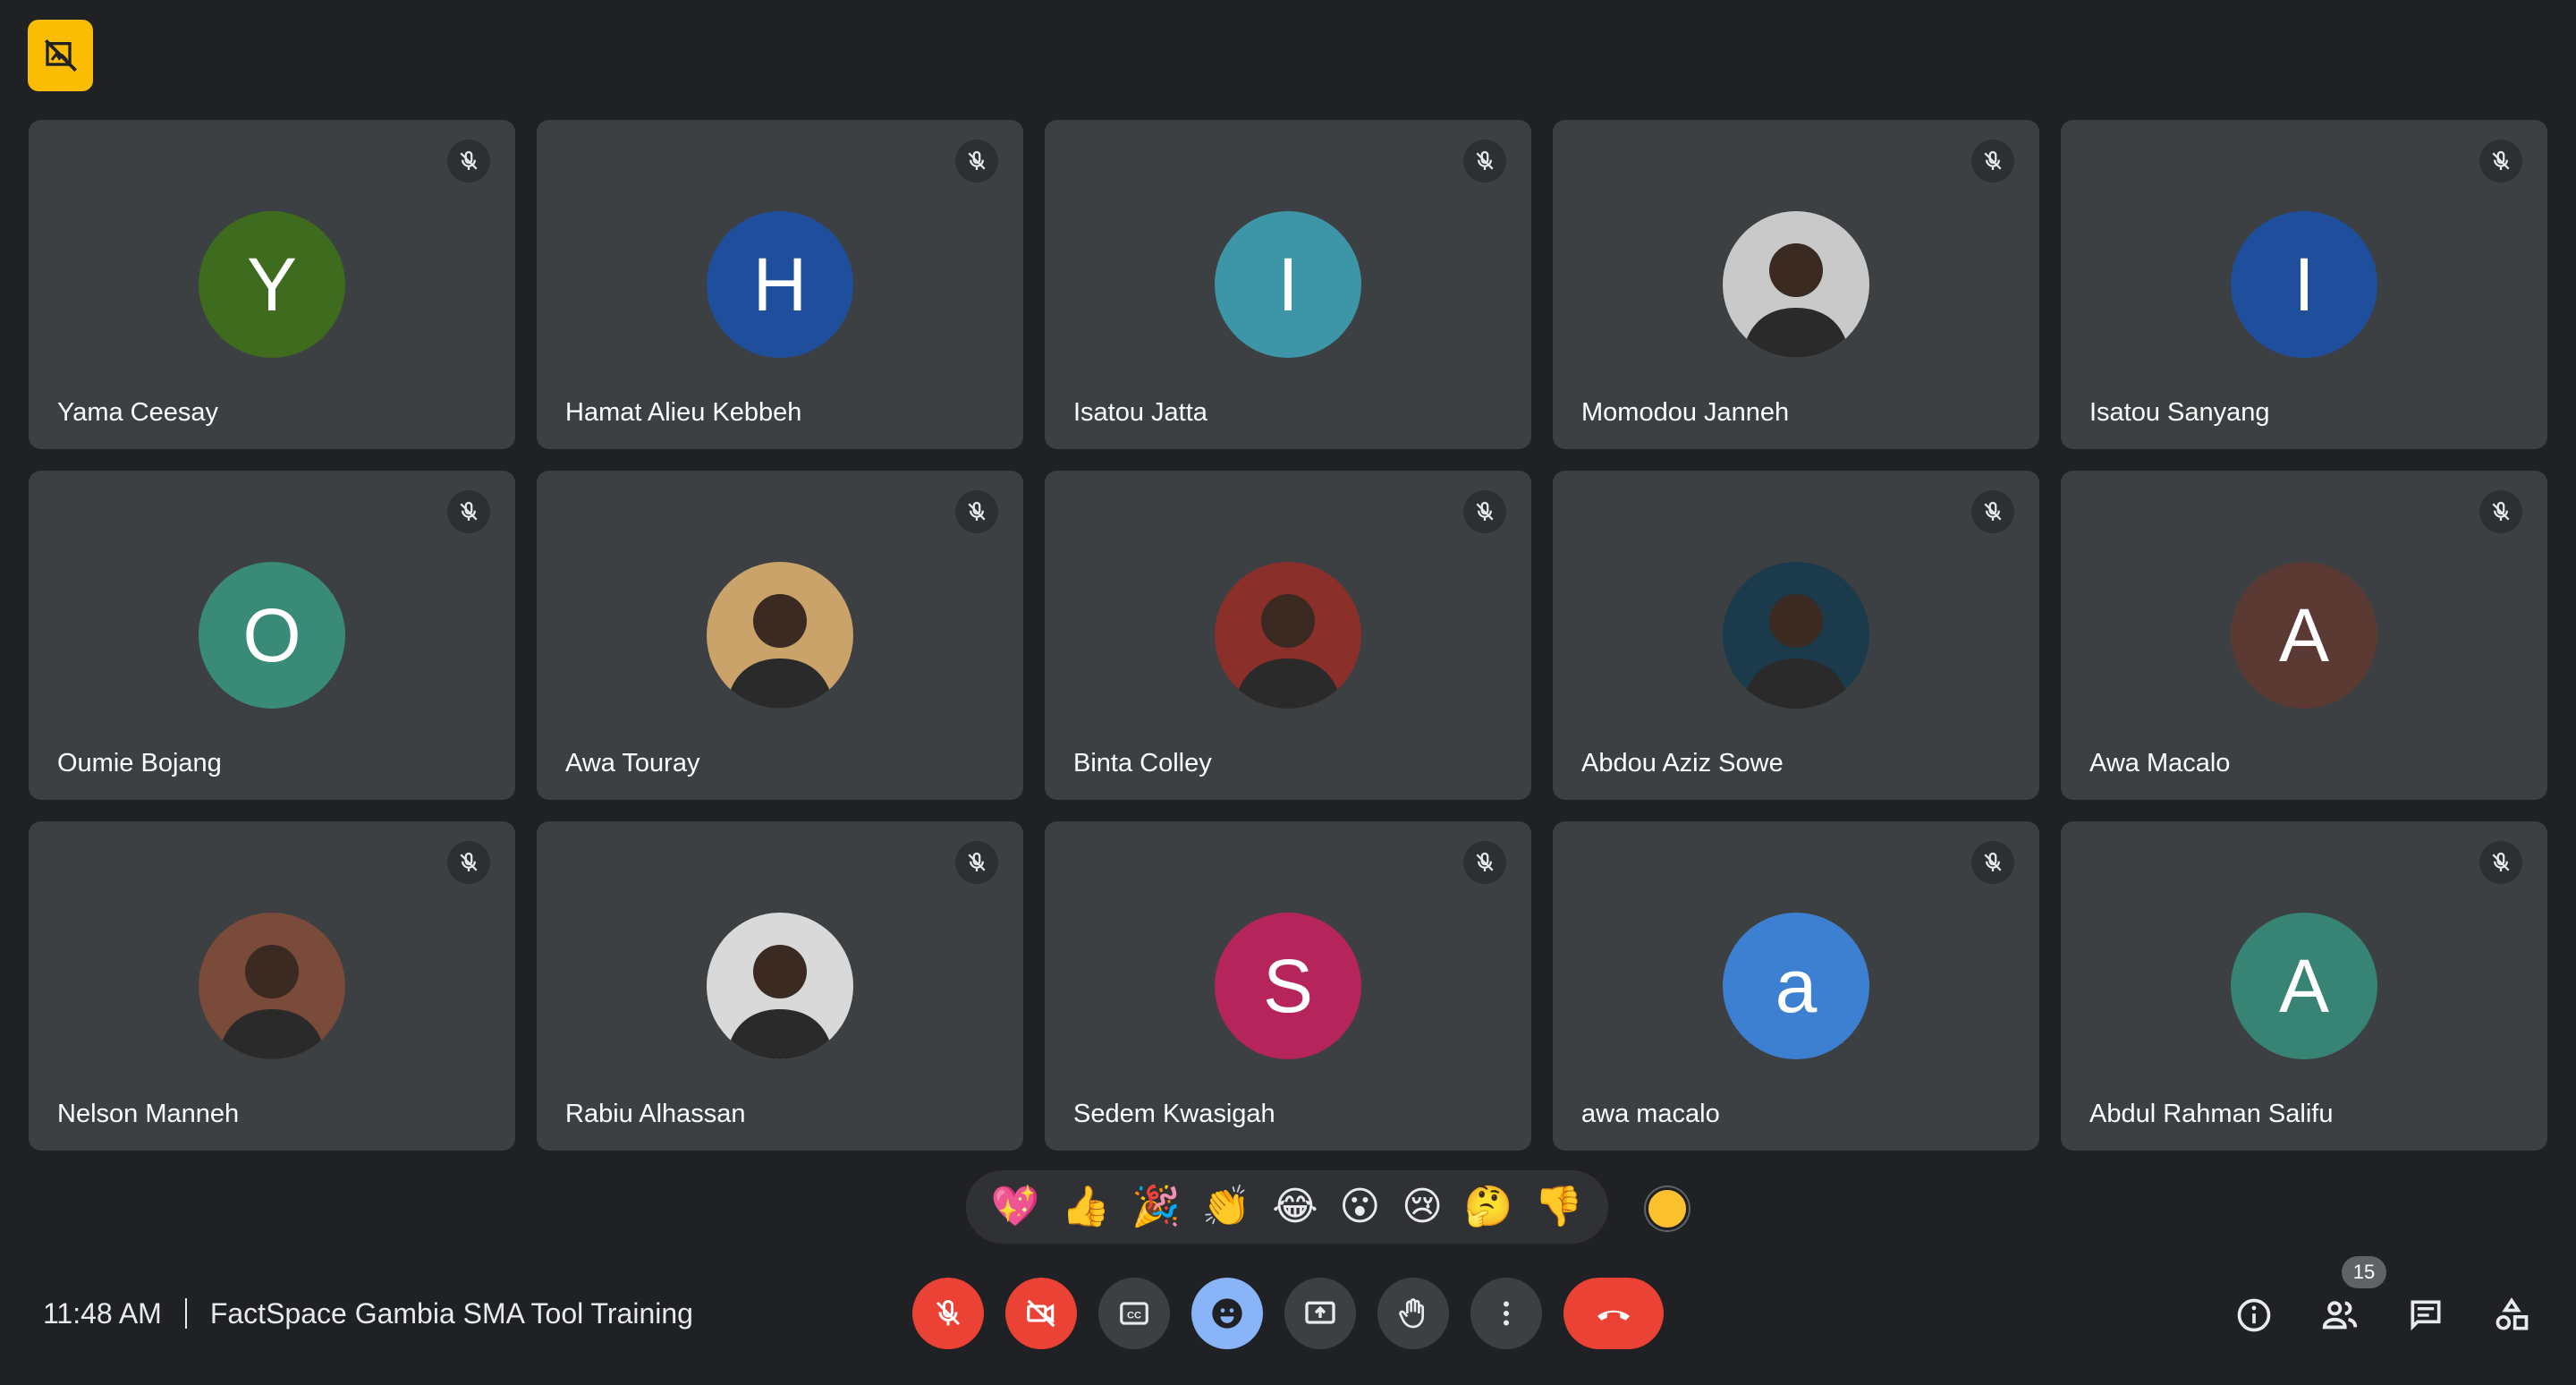 This screenshot has width=2576, height=1385. I want to click on reaction-tears-of-joy-button: 😂, so click(1295, 1207).